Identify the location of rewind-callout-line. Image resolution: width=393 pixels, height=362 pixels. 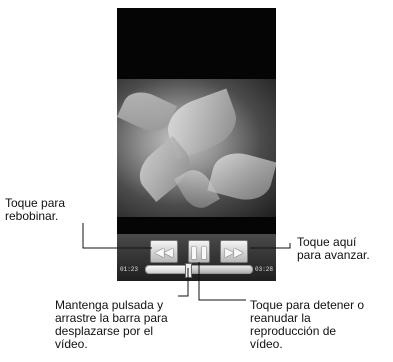
(117, 236).